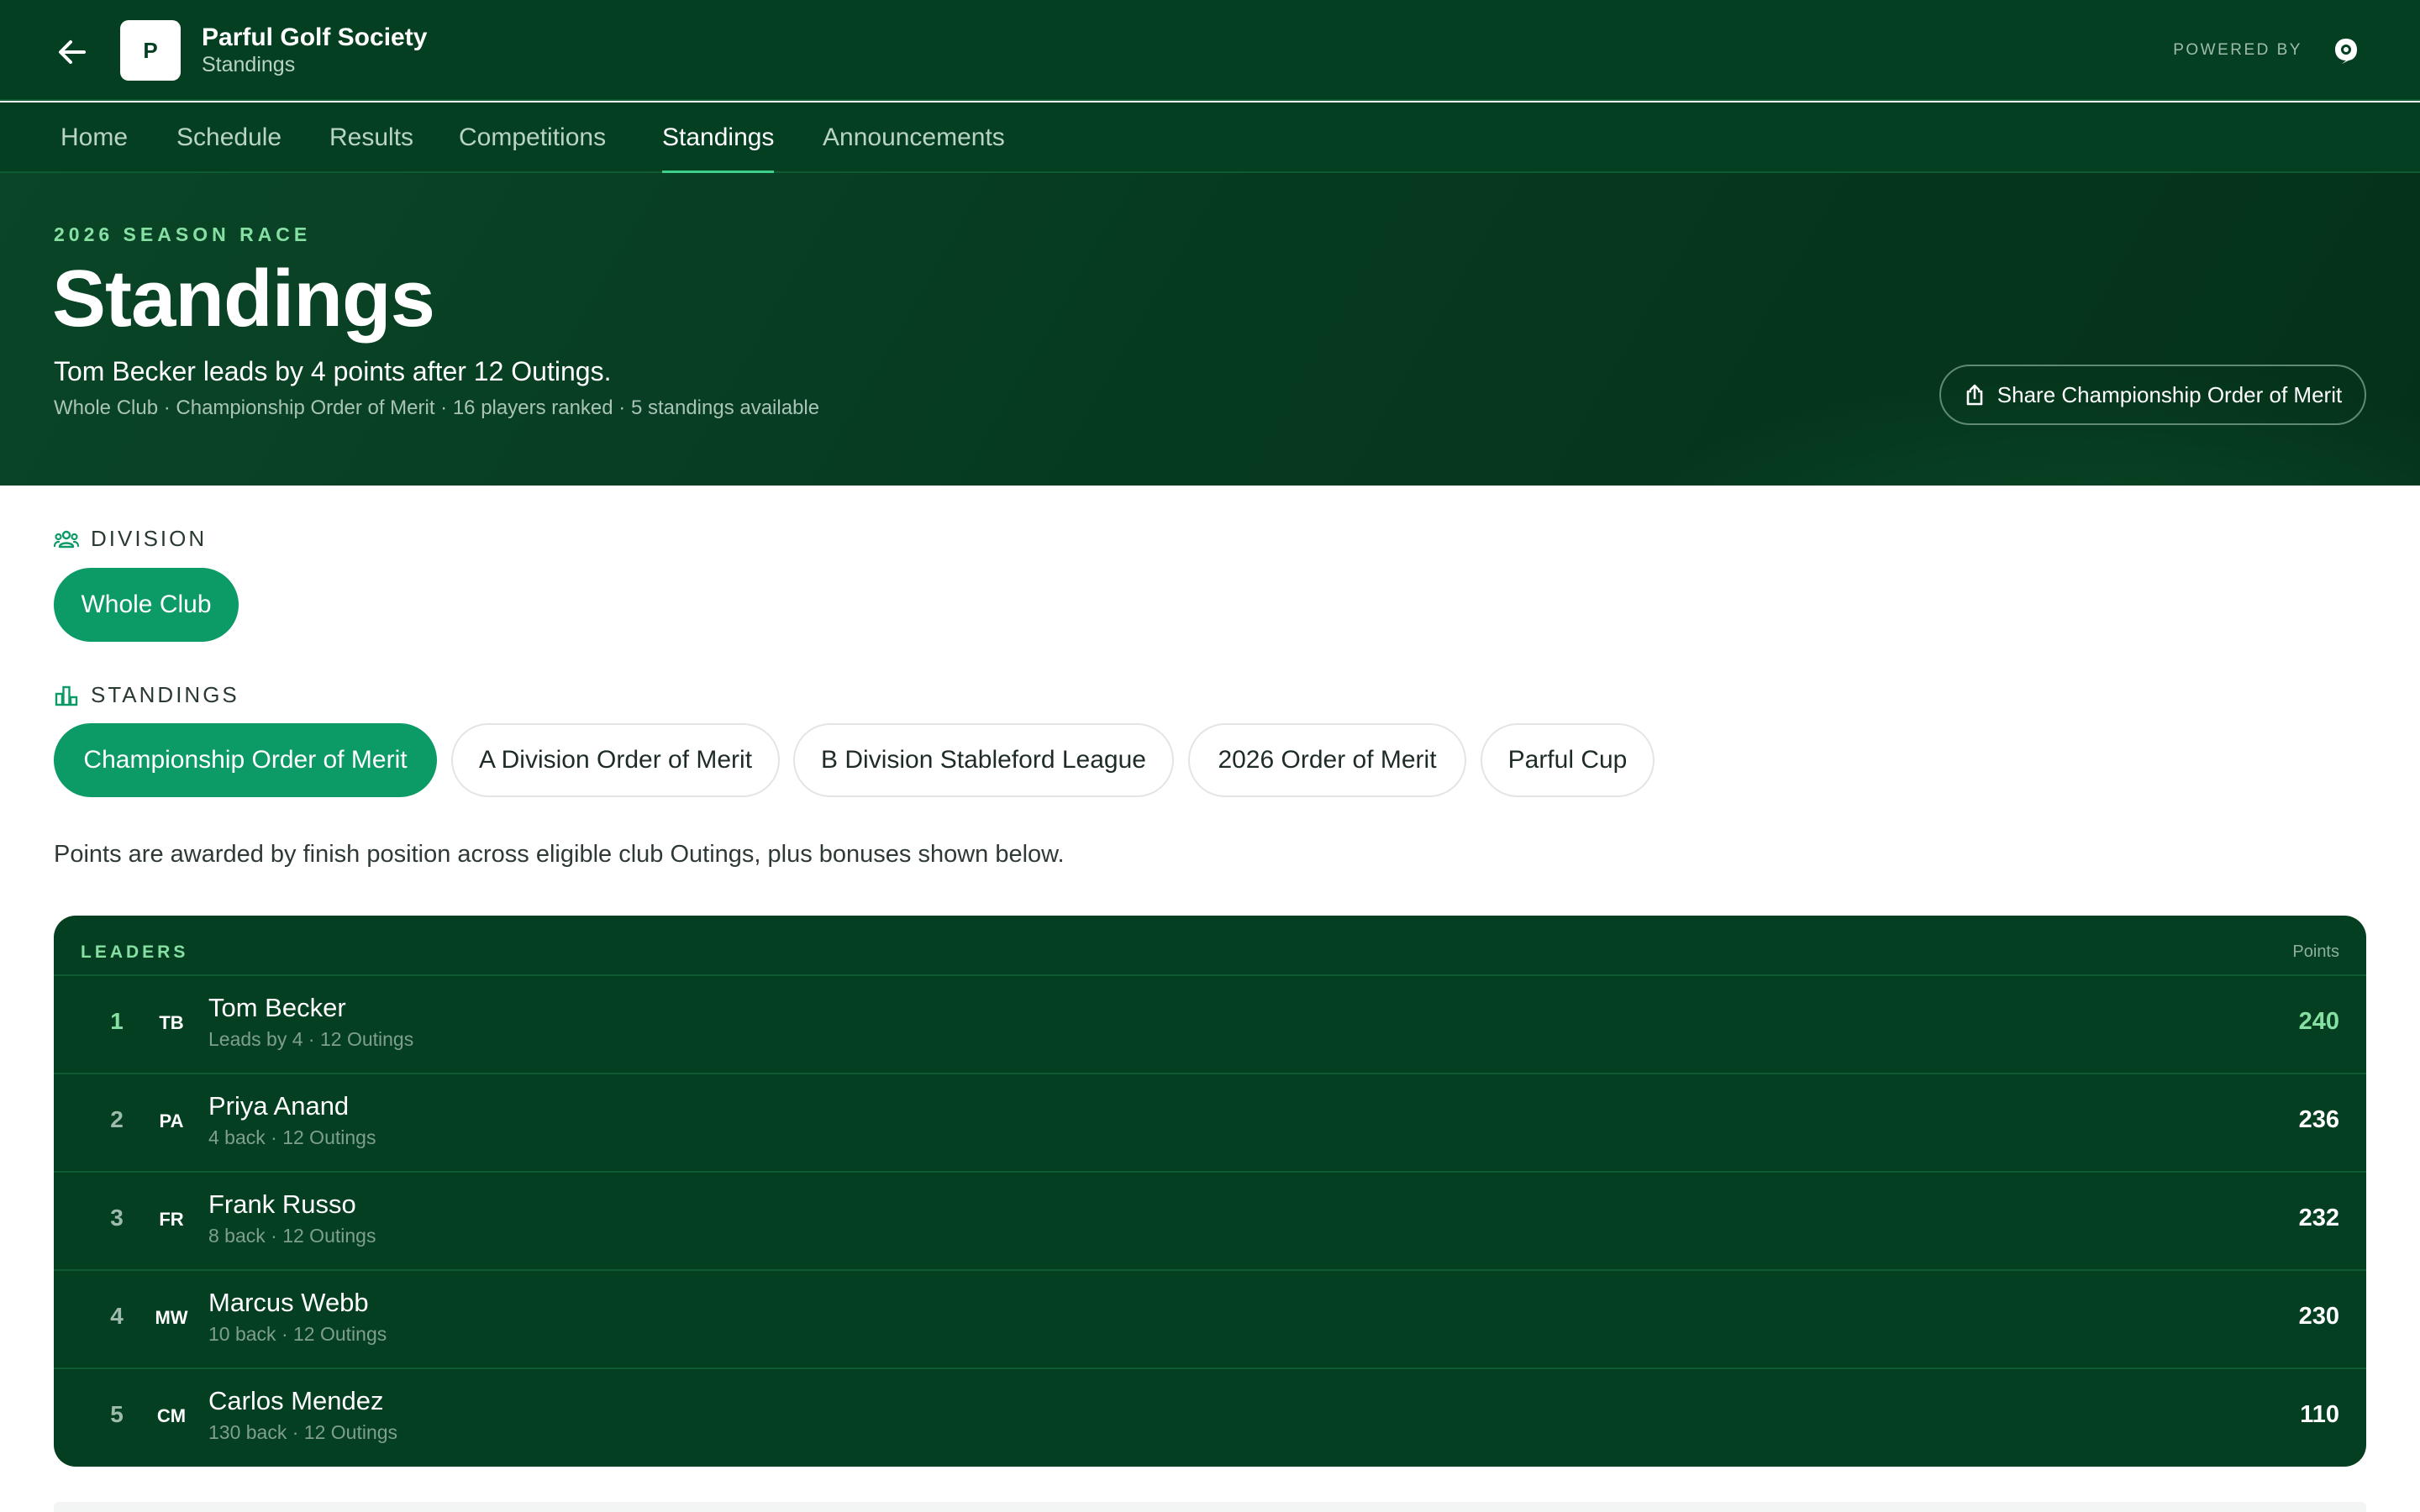 Image resolution: width=2420 pixels, height=1512 pixels. Describe the element at coordinates (1210, 946) in the screenshot. I see `leaders-header: LEADERS Points` at that location.